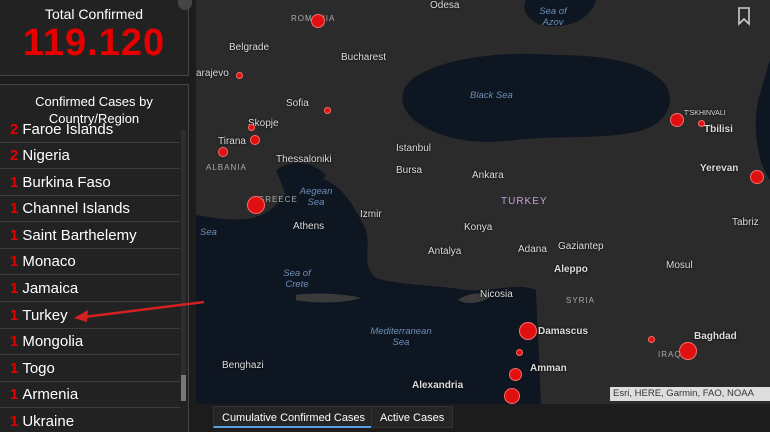 The height and width of the screenshot is (432, 770). Describe the element at coordinates (316, 197) in the screenshot. I see `sea-label: Aegean Sea` at that location.